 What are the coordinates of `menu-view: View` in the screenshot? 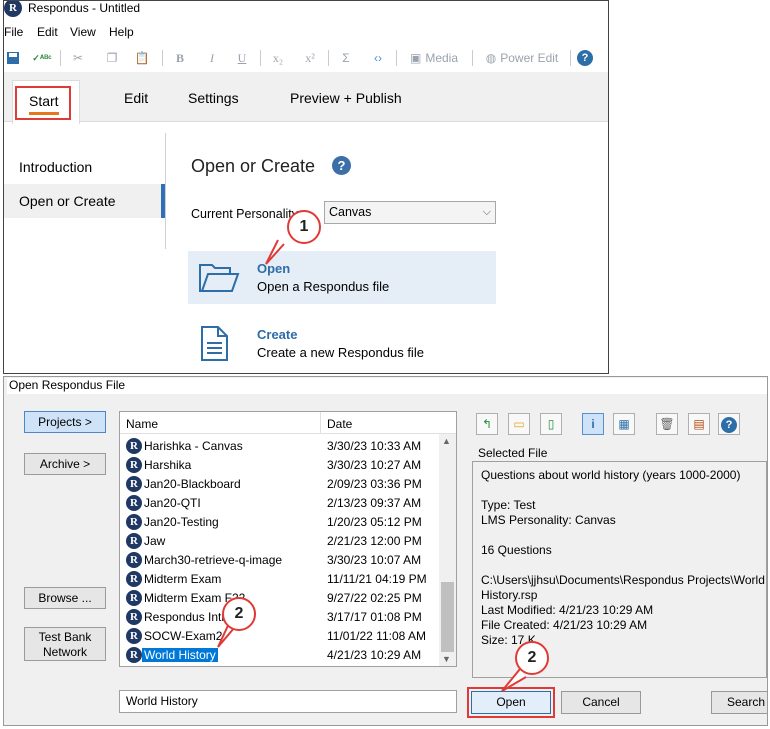 It's located at (83, 32).